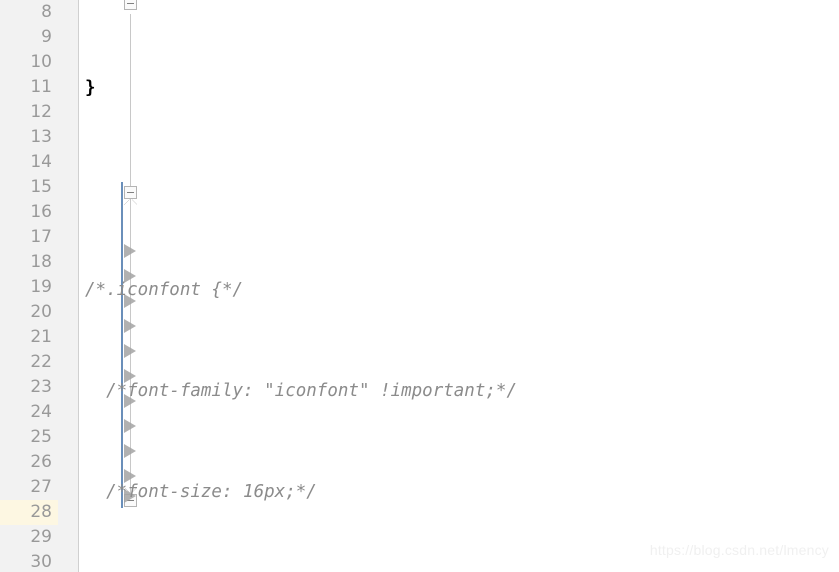 This screenshot has width=839, height=572. Describe the element at coordinates (29, 512) in the screenshot. I see `line-number-current: 28` at that location.